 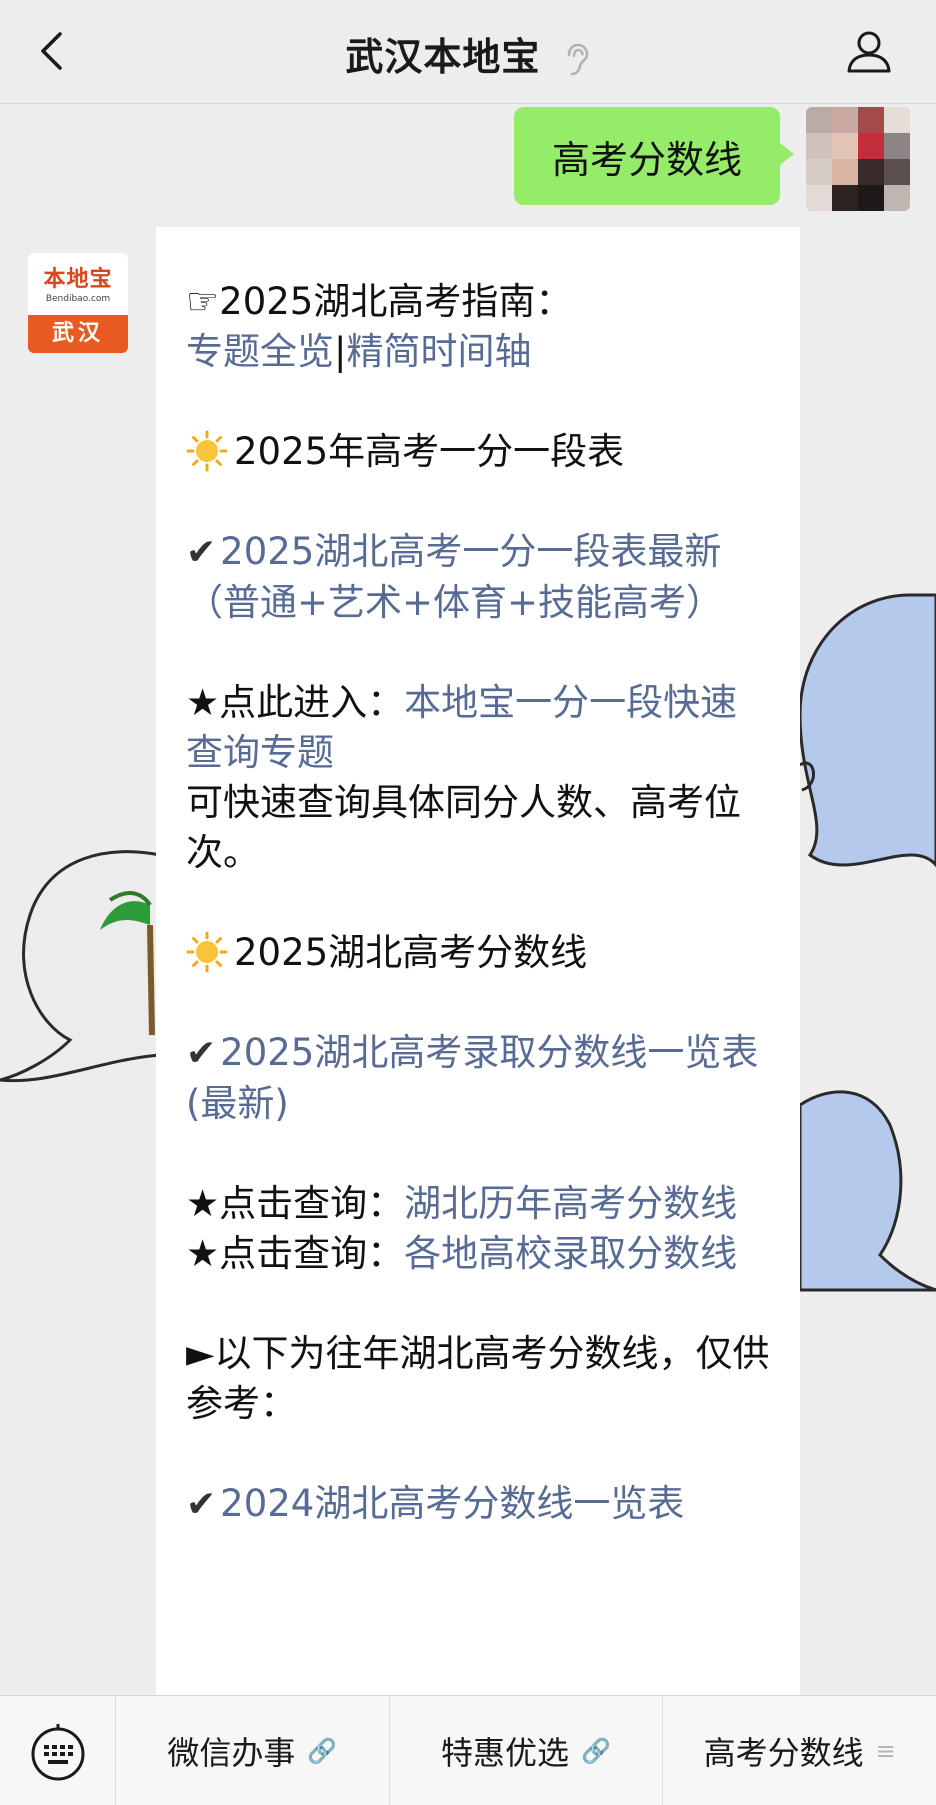 I want to click on entry-description: 可快速查询具体同分人数、高考位次。, so click(x=463, y=827).